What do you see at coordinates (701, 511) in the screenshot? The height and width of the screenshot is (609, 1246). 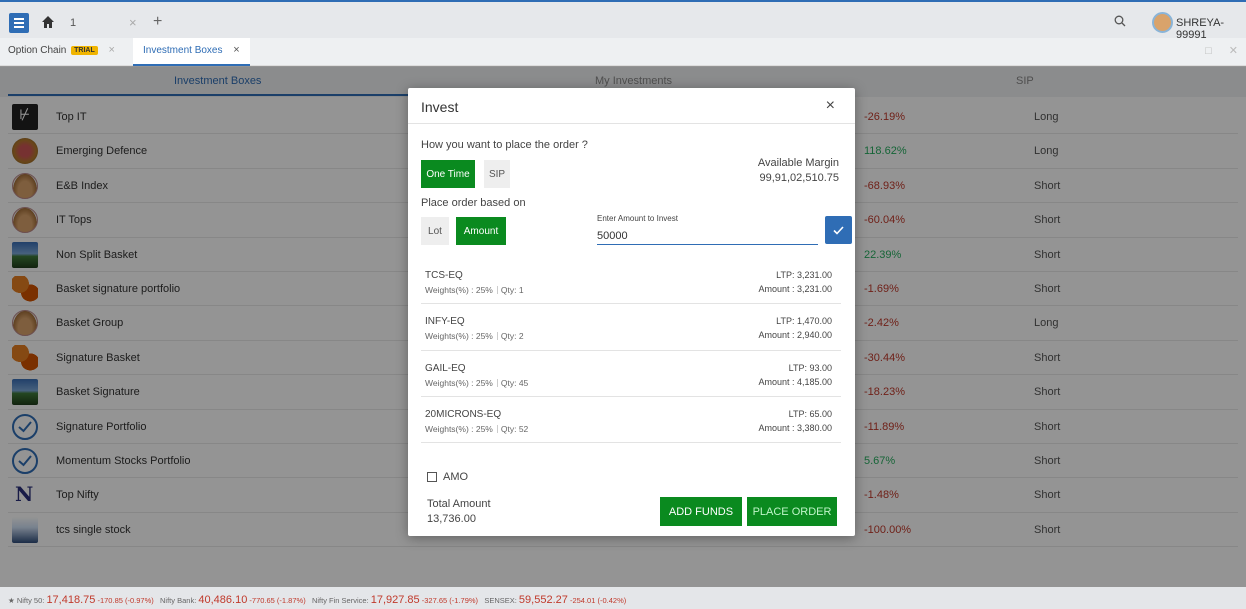 I see `add-funds-button: ADD FUNDS` at bounding box center [701, 511].